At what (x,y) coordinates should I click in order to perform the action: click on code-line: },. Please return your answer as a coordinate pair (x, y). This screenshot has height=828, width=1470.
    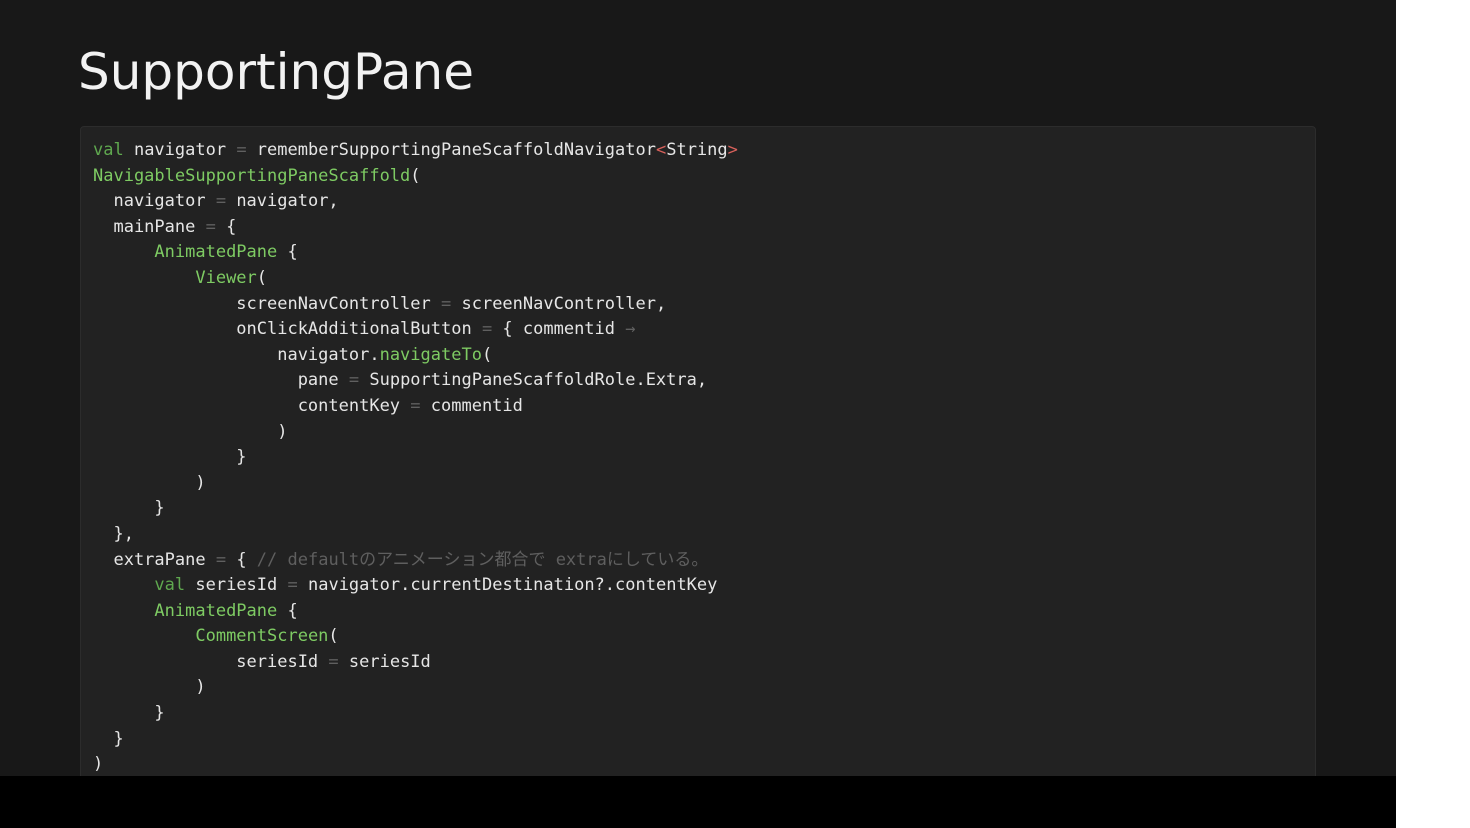
    Looking at the image, I should click on (415, 535).